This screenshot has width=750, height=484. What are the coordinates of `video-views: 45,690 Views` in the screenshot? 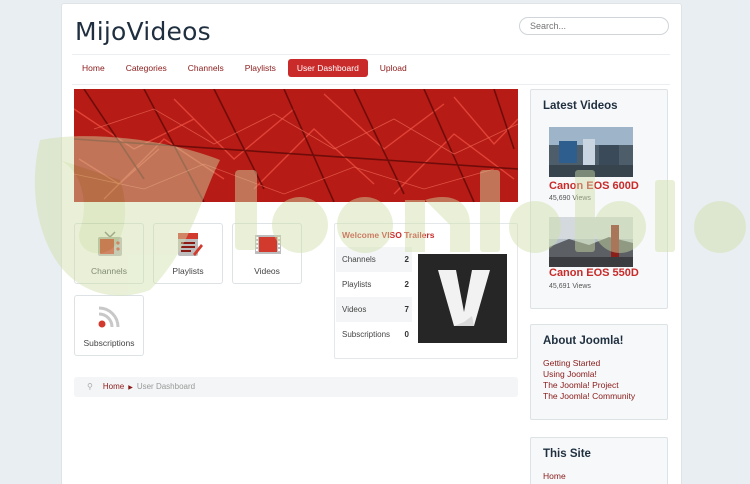 It's located at (570, 198).